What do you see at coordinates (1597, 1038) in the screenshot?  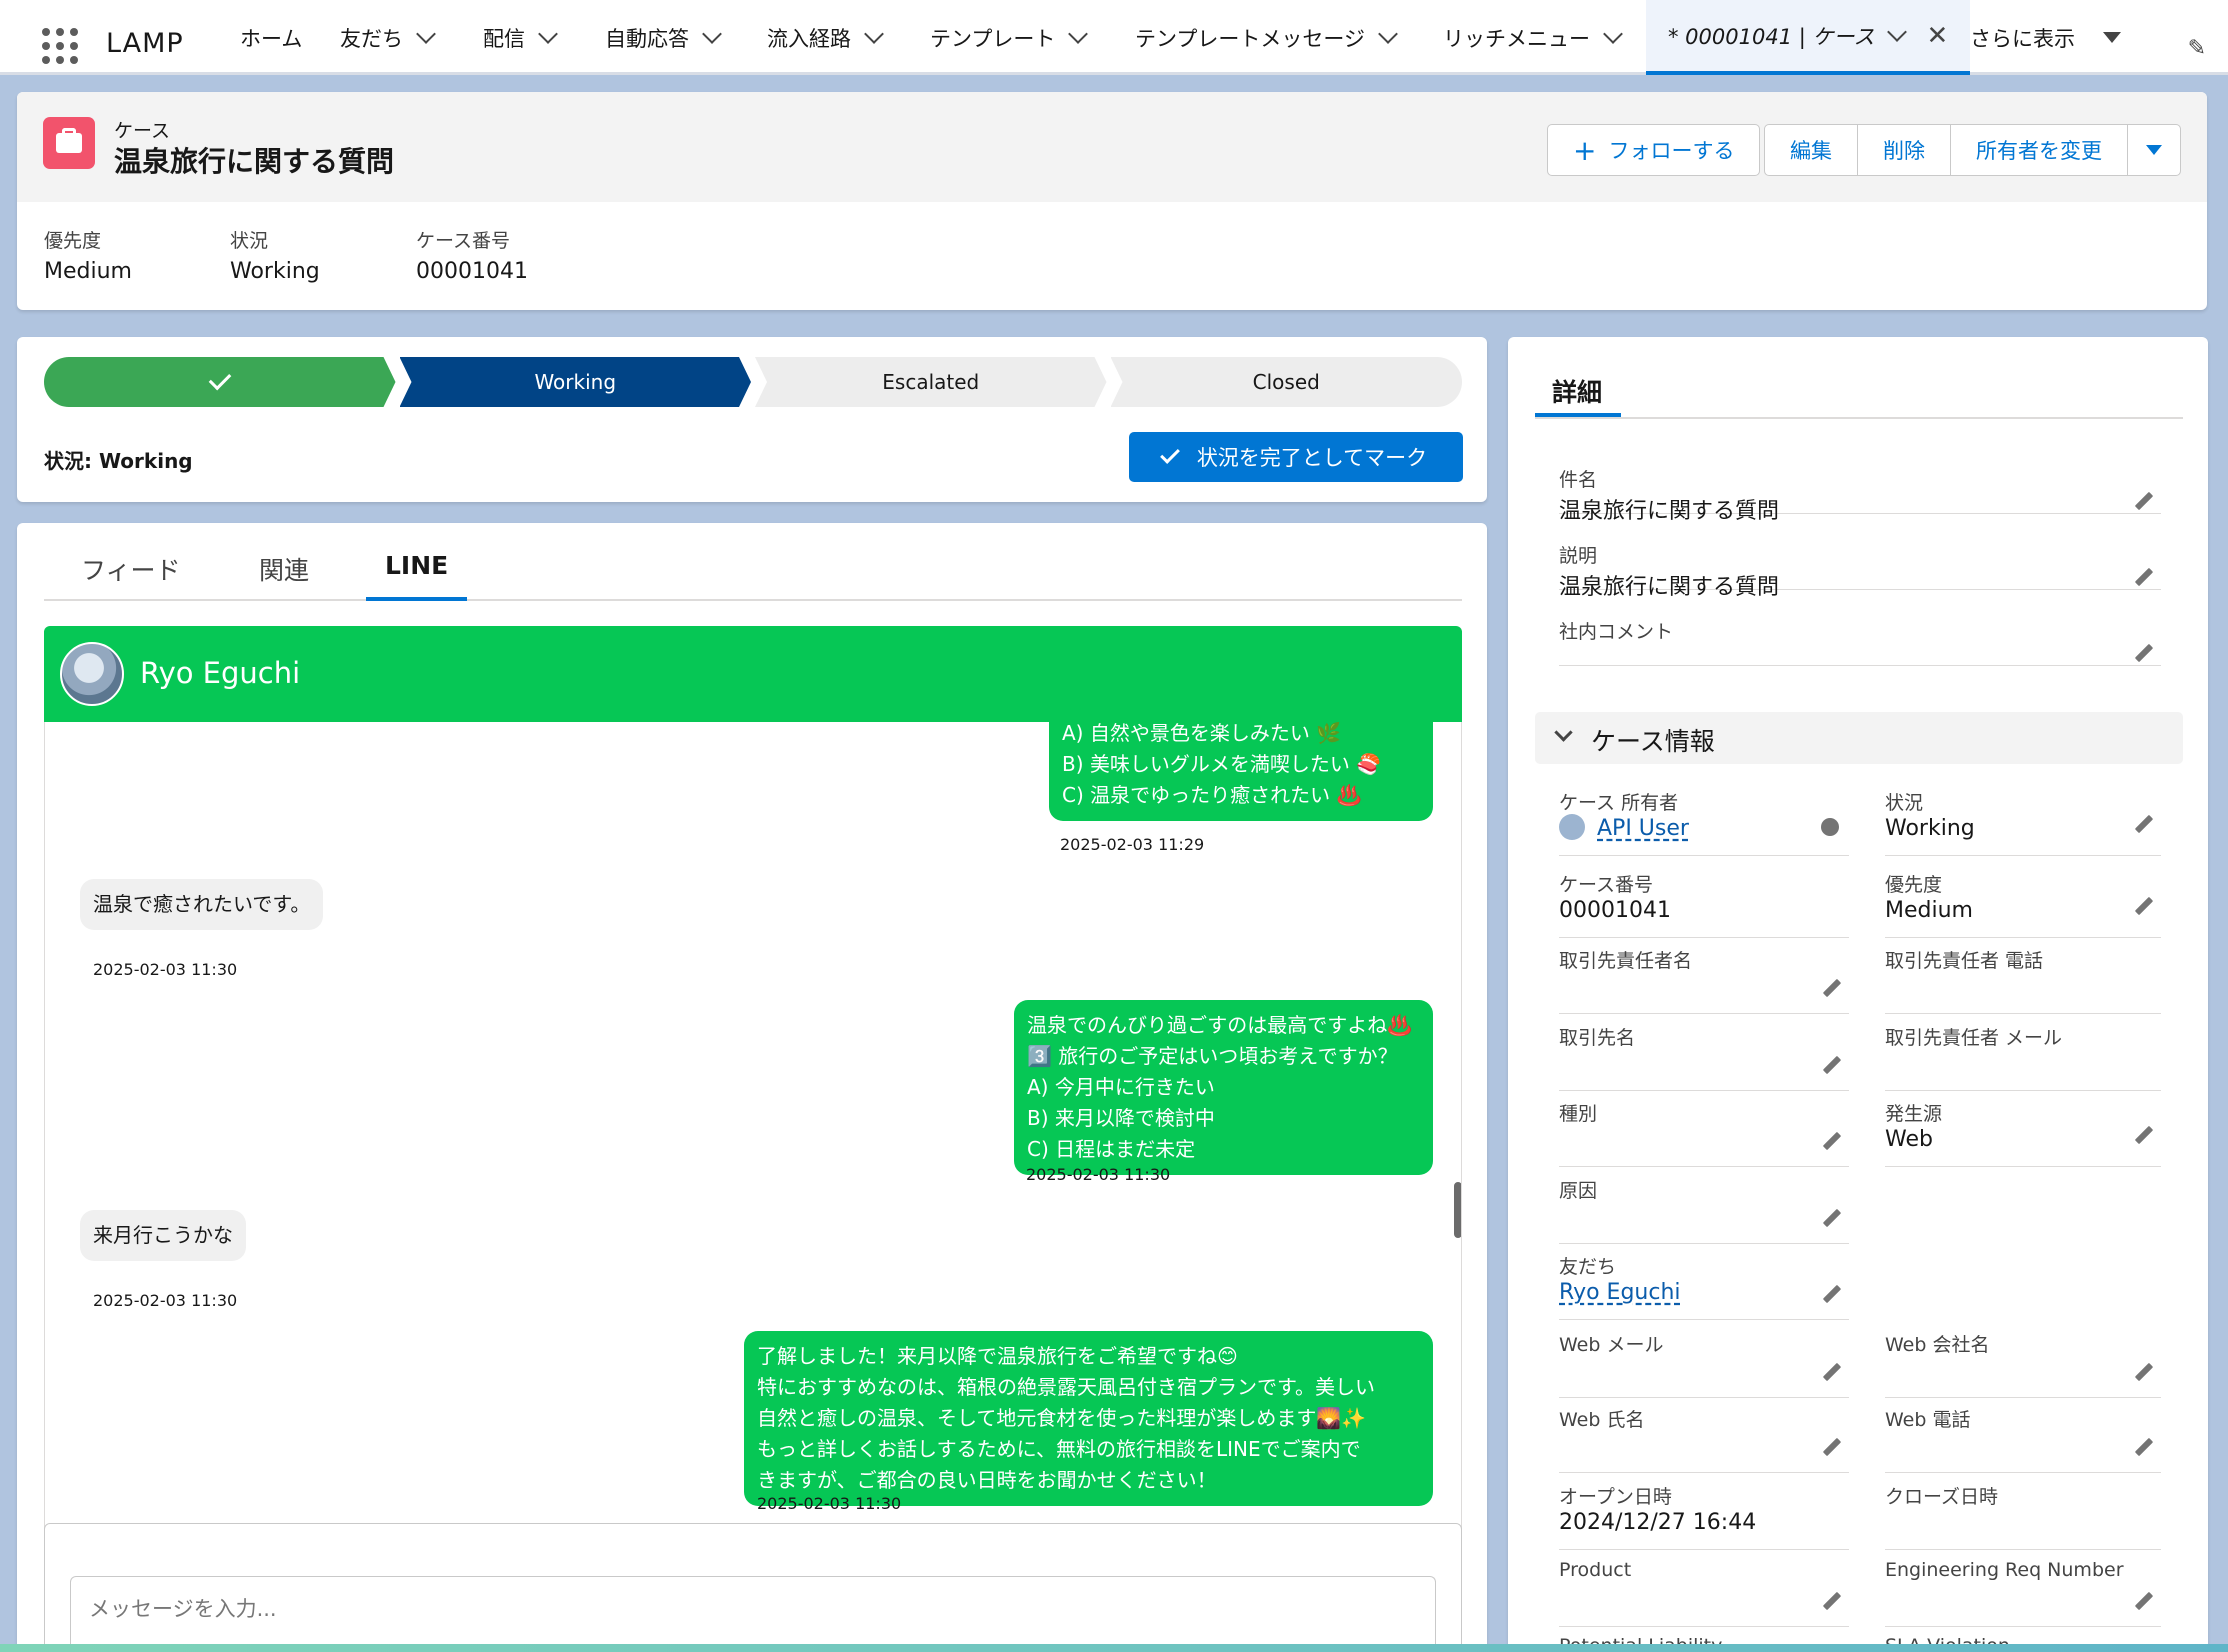 I see `field-label: 取引先名` at bounding box center [1597, 1038].